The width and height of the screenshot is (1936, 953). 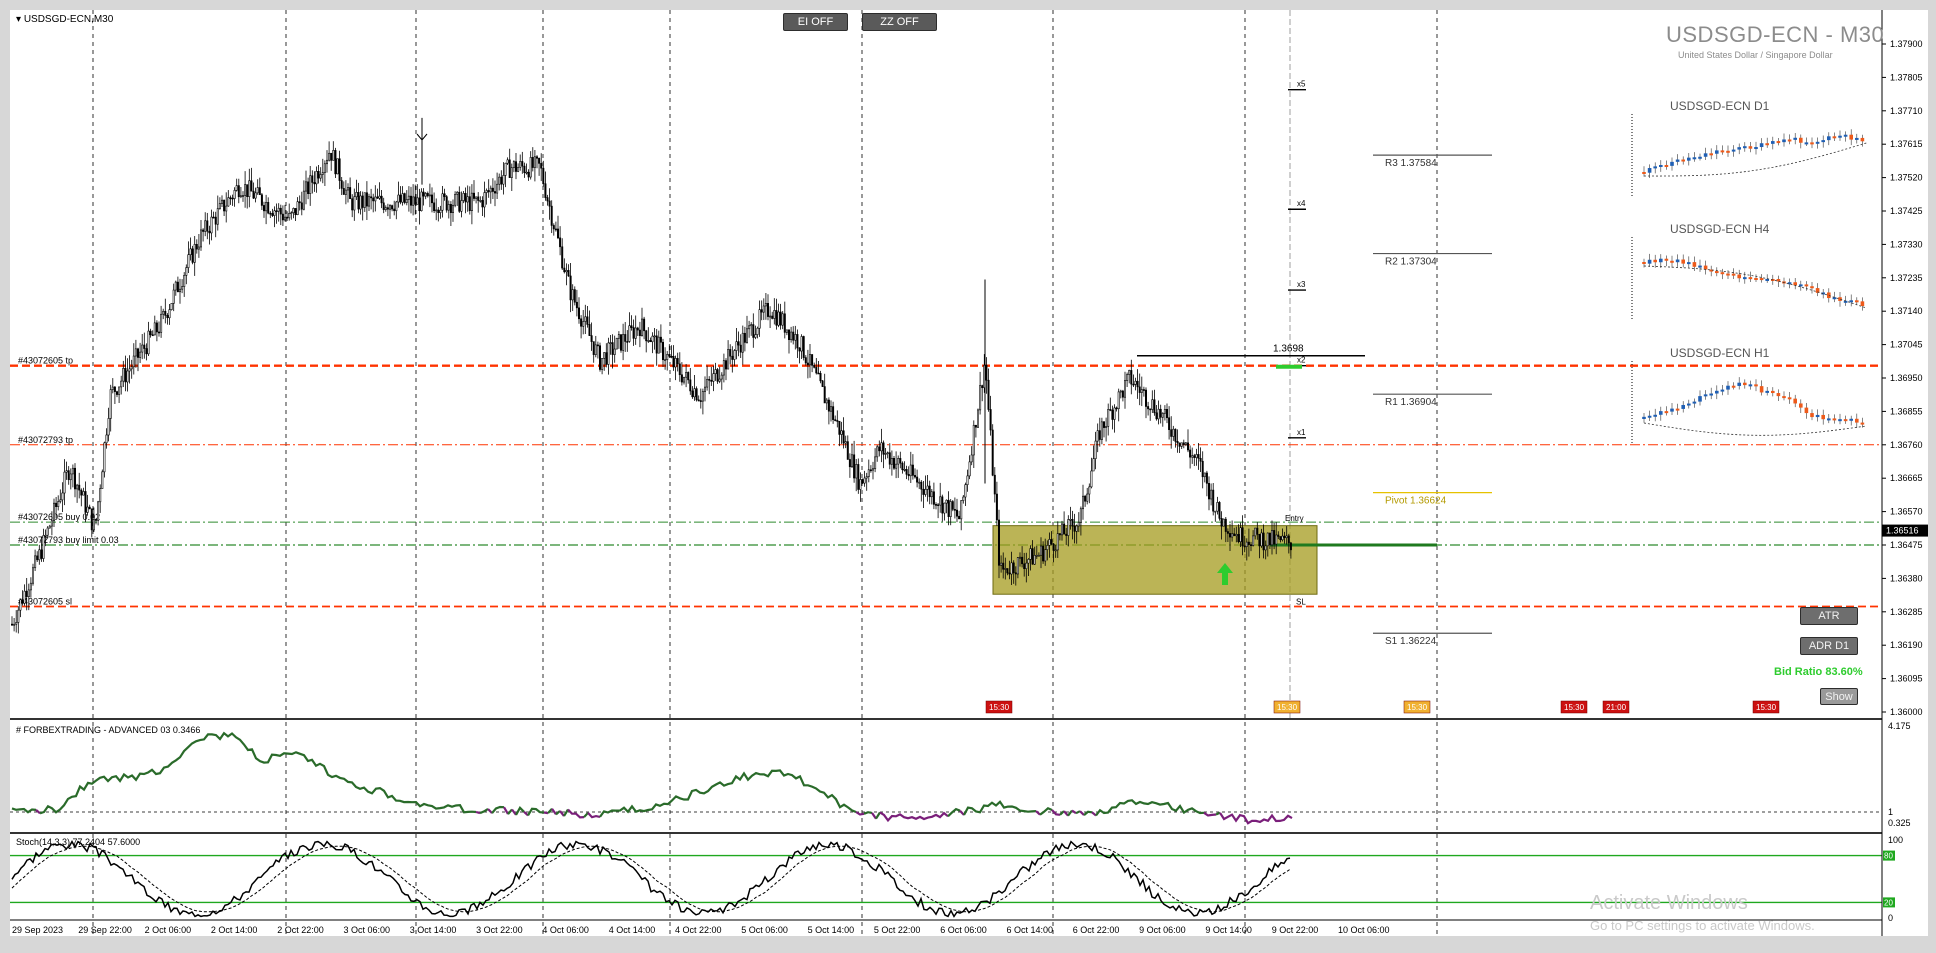 What do you see at coordinates (108, 730) in the screenshot?
I see `oscillator-label: # FORBEXTRADING - ADVANCED 03 0.3466` at bounding box center [108, 730].